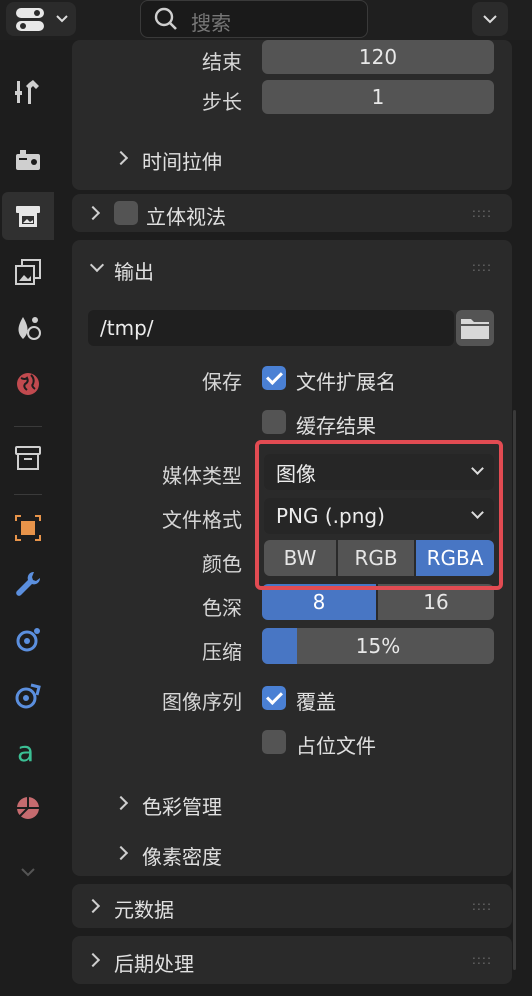 The width and height of the screenshot is (532, 996). I want to click on scene-icon, so click(29, 328).